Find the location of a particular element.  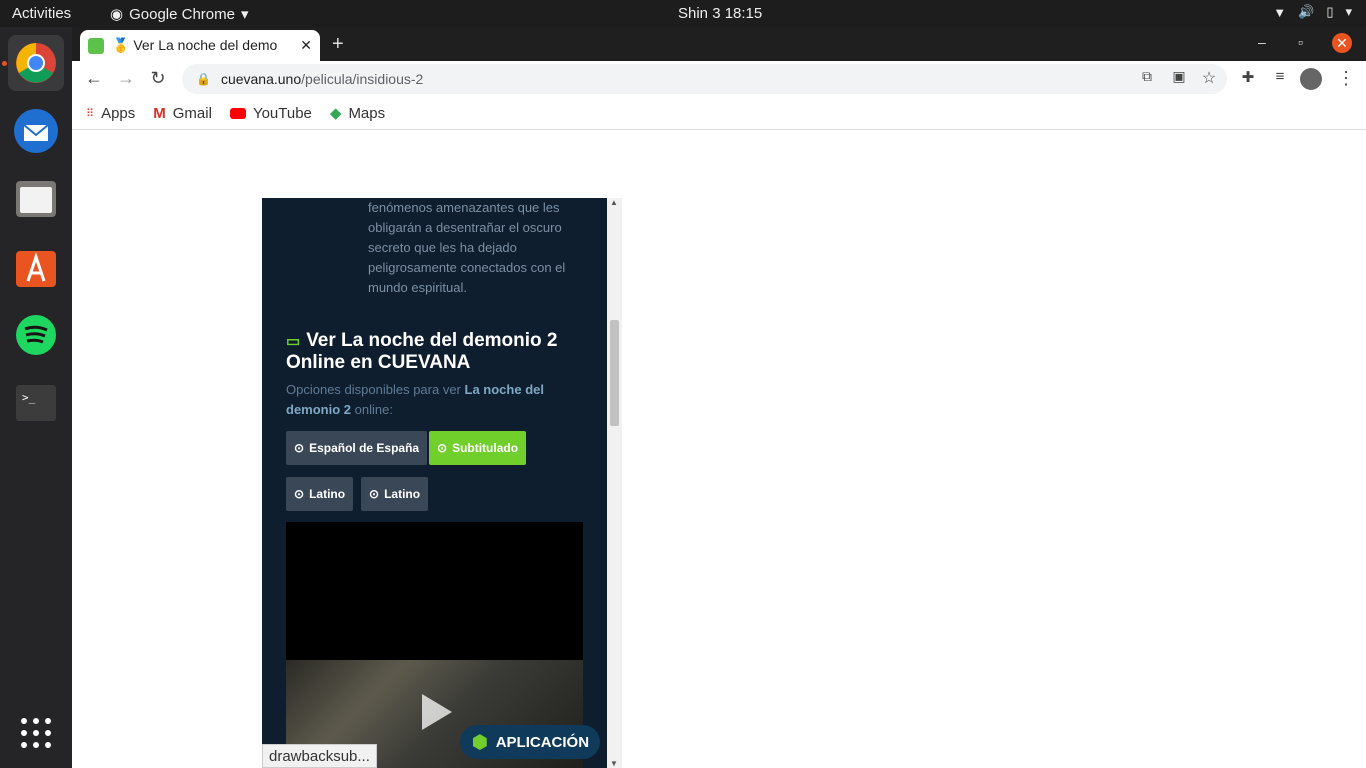

app-name: Google Chrome is located at coordinates (182, 14).